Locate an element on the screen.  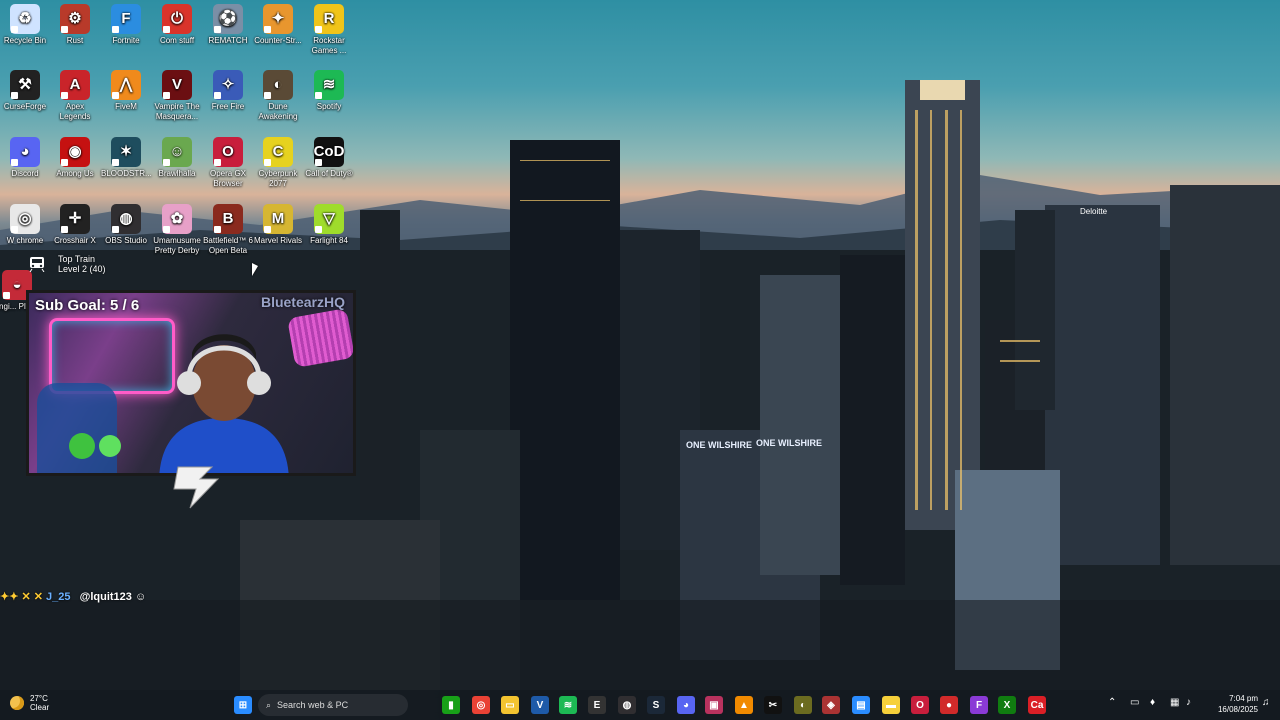
desktop-icon: ◕ Discord is located at coordinates (25, 158).